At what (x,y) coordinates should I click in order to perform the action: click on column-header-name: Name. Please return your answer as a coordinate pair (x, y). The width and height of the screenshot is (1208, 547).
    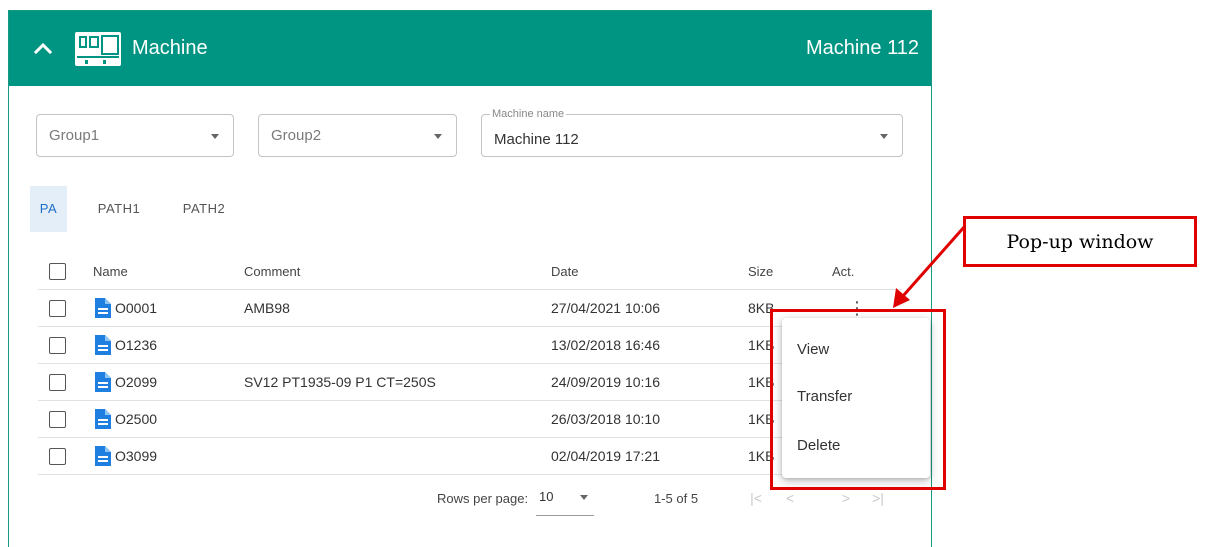
    Looking at the image, I should click on (110, 271).